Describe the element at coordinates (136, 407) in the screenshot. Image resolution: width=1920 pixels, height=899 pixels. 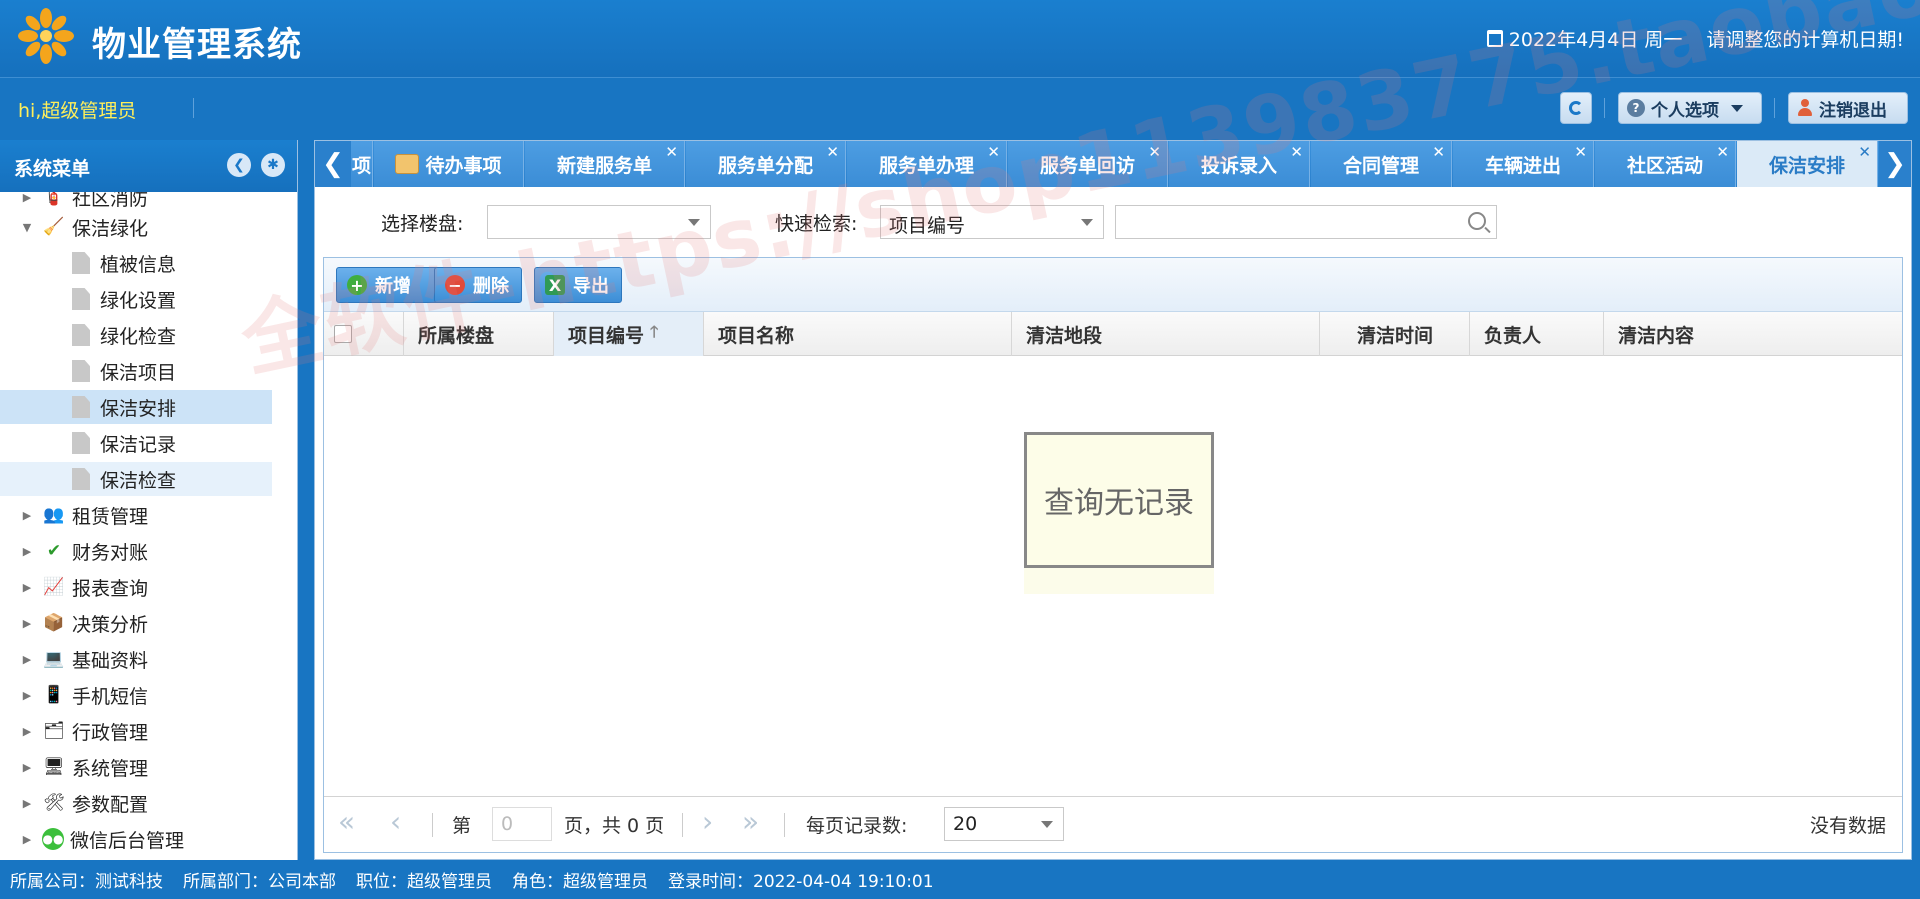
I see `sidebar-item-cleaning-schedule: 保洁安排` at that location.